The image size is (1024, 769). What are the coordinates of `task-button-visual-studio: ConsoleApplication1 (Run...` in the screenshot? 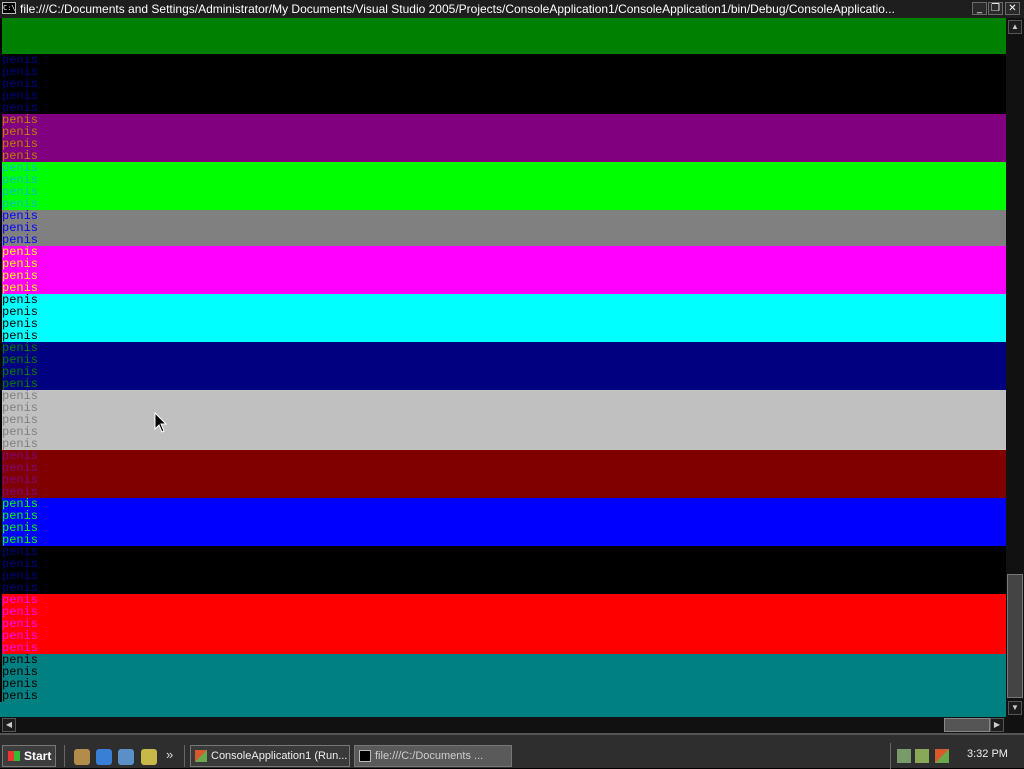 It's located at (270, 756).